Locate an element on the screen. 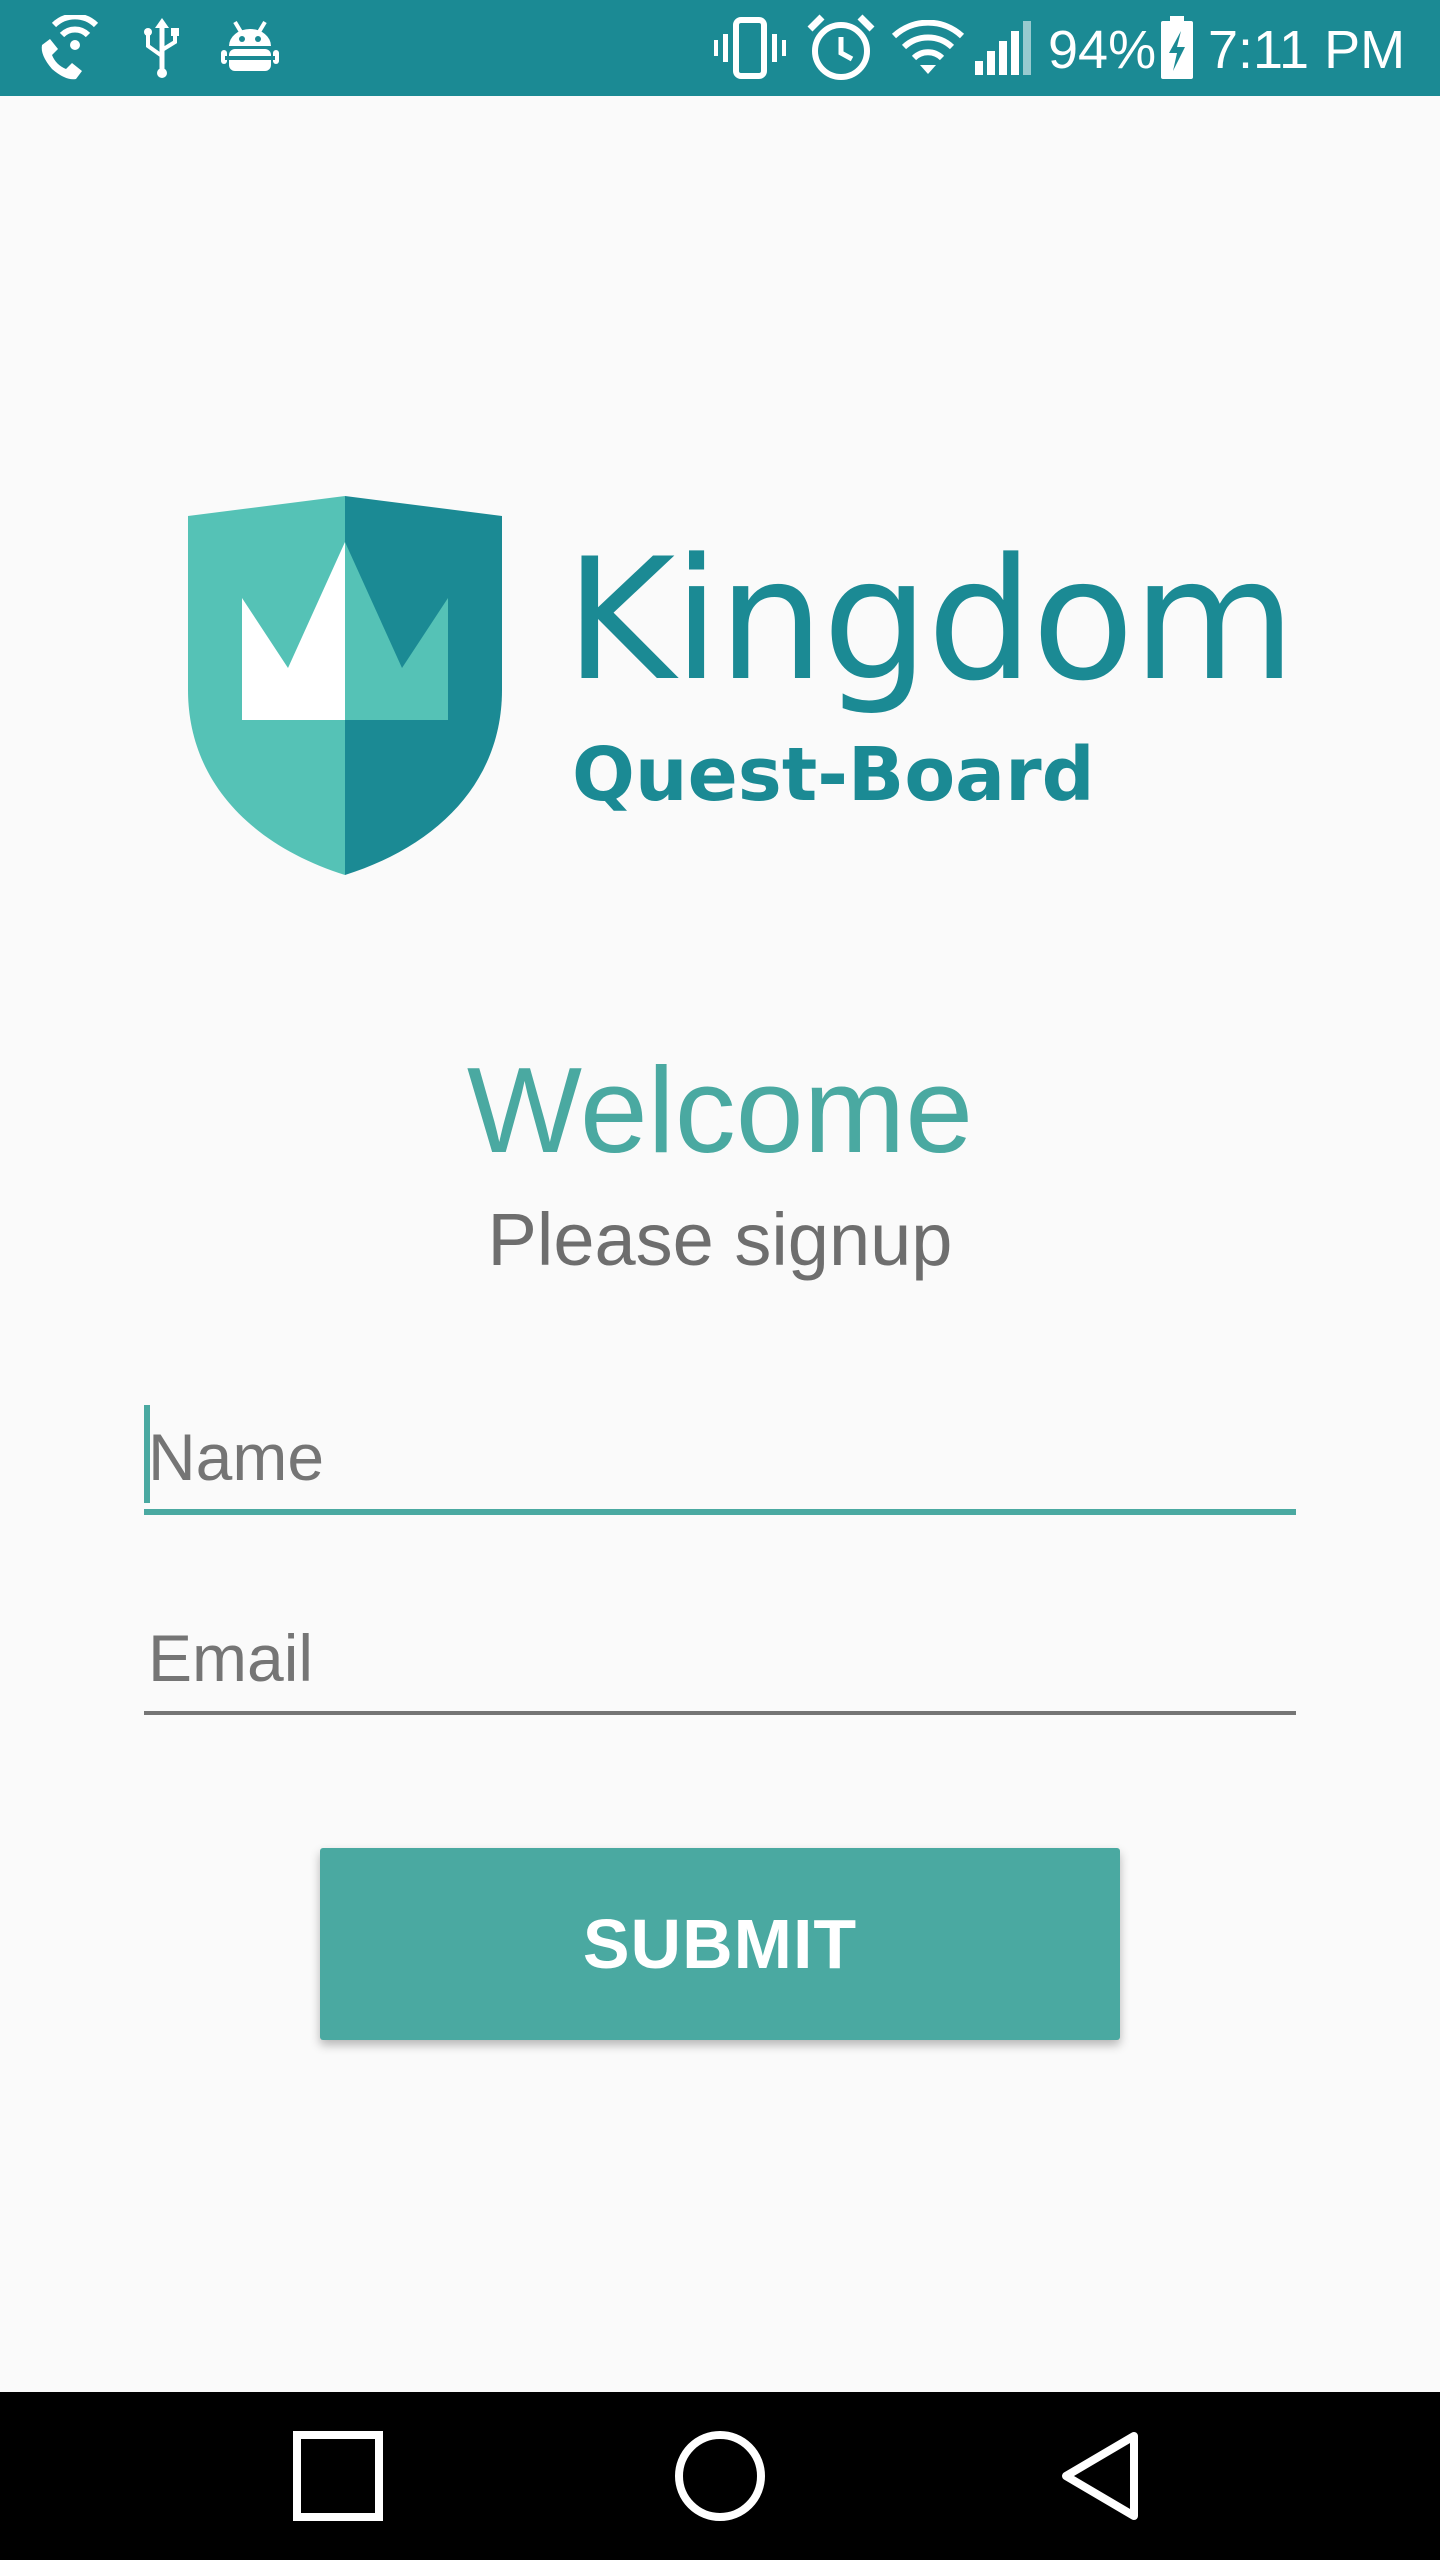  app-logo: Kingdom Quest-Board is located at coordinates (738, 685).